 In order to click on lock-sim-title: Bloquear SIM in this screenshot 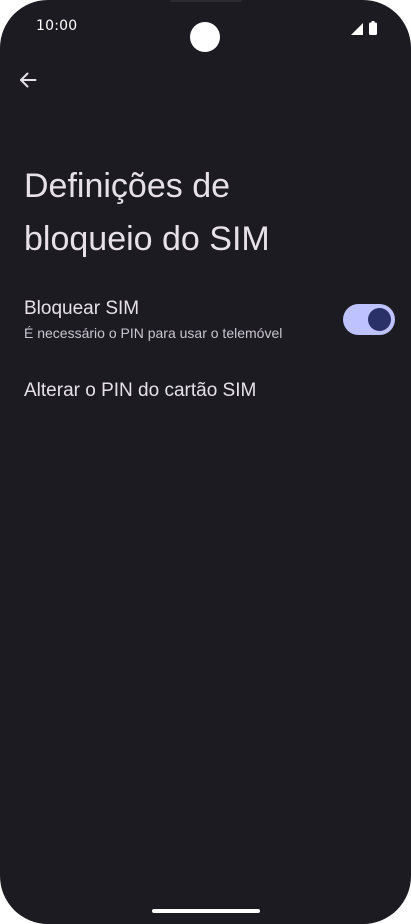, I will do `click(82, 308)`.